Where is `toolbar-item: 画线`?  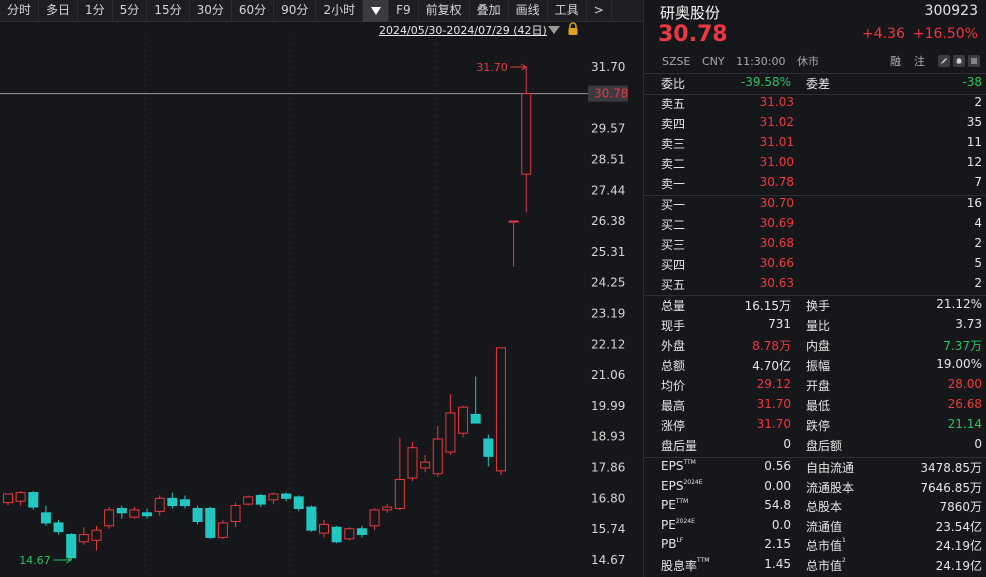 toolbar-item: 画线 is located at coordinates (528, 11).